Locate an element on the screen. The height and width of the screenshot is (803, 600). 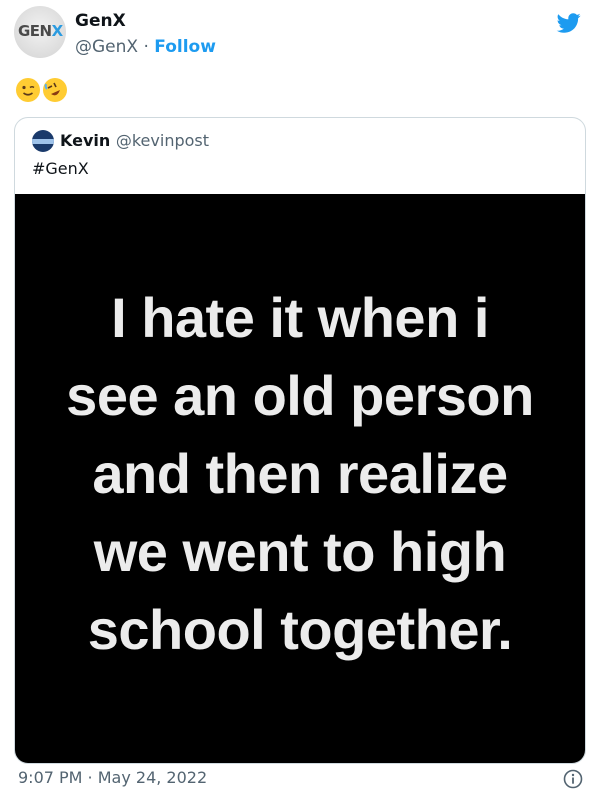
quoted-author-avatar is located at coordinates (43, 141).